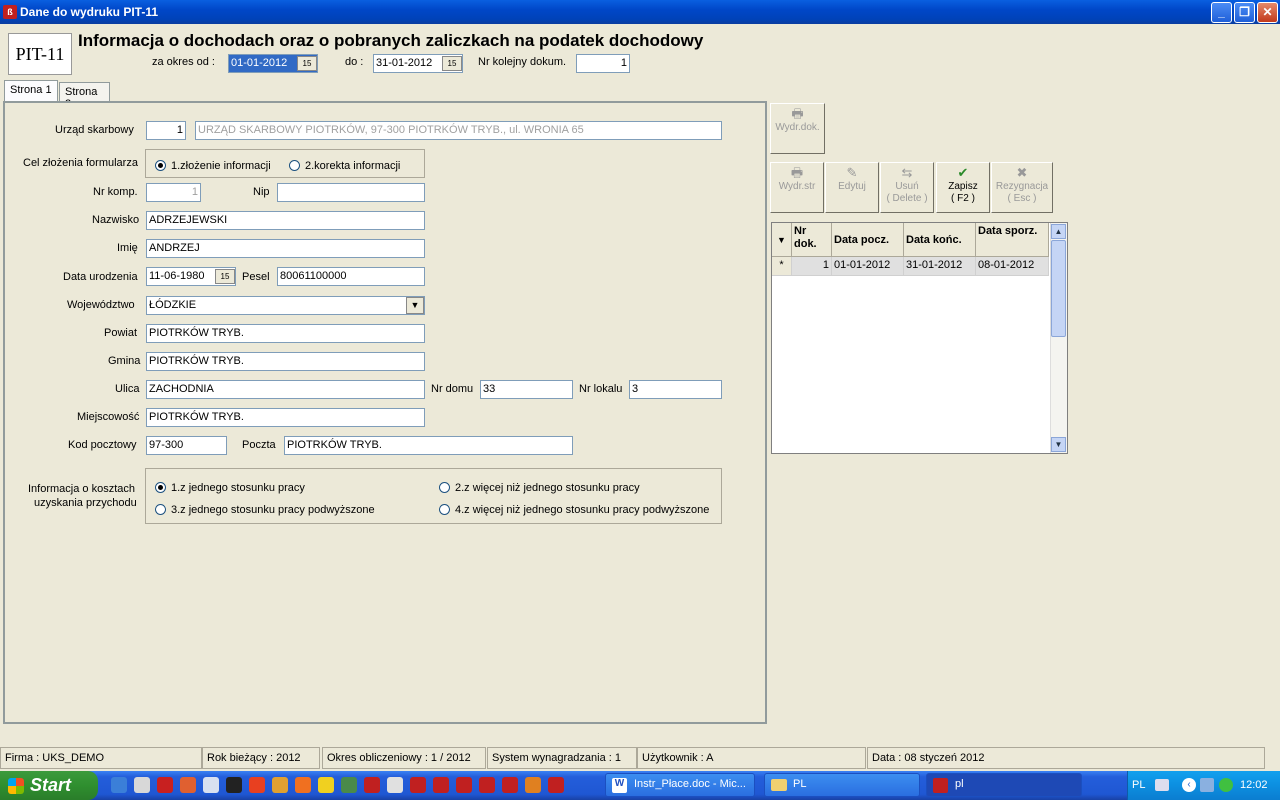 This screenshot has width=1280, height=800. Describe the element at coordinates (349, 785) in the screenshot. I see `chart-icon` at that location.